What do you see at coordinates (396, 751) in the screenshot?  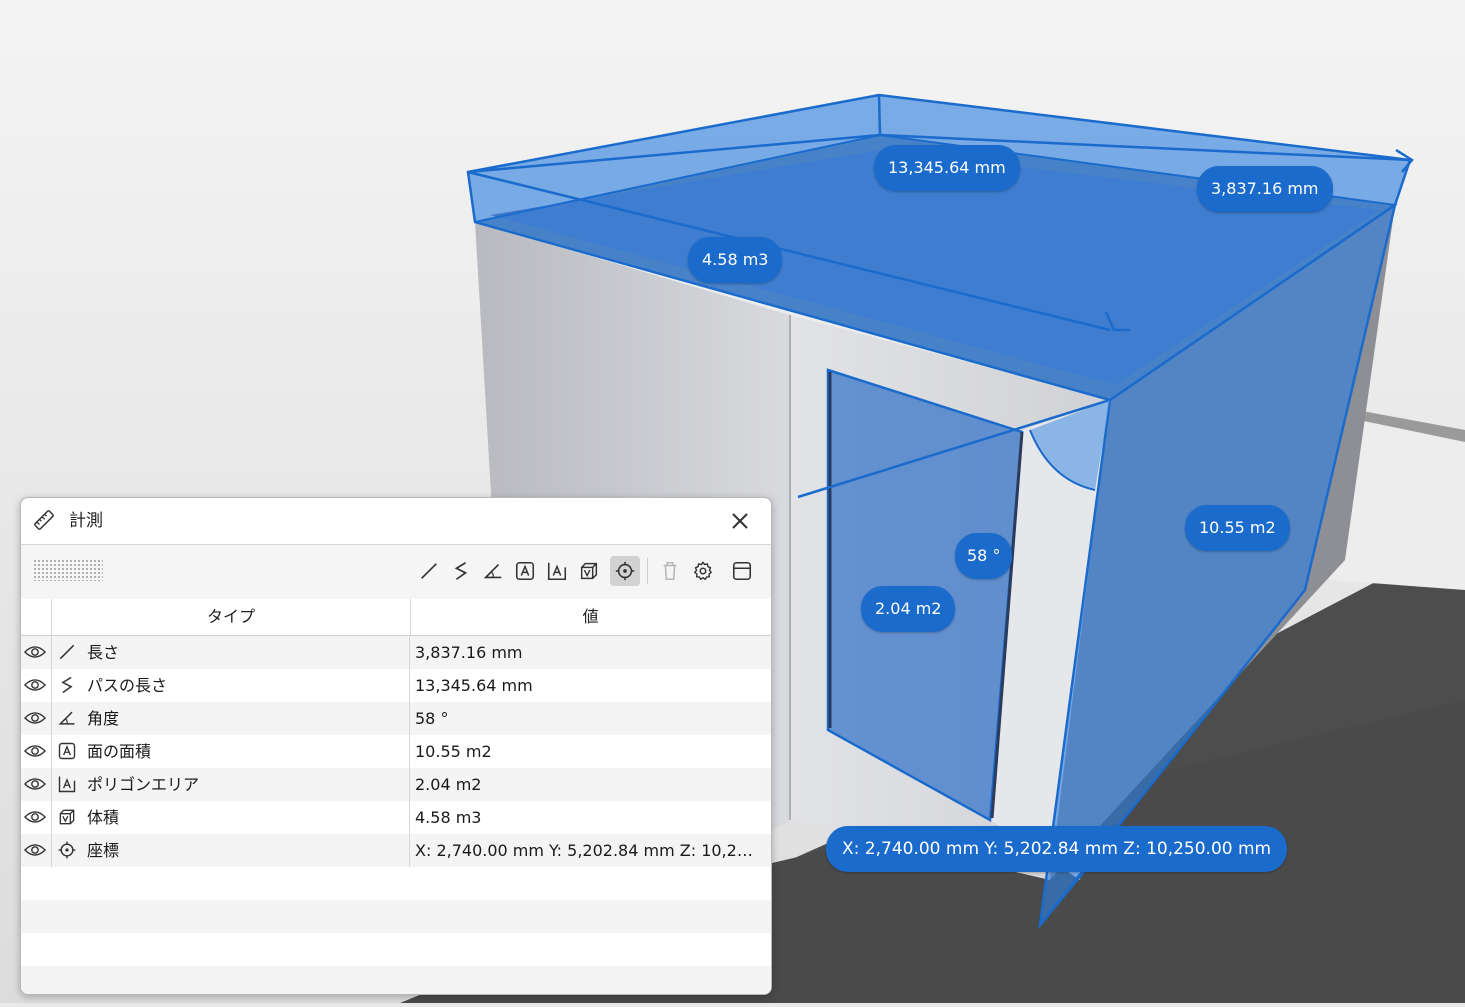 I see `table-row: 面の面積 10.55 m2` at bounding box center [396, 751].